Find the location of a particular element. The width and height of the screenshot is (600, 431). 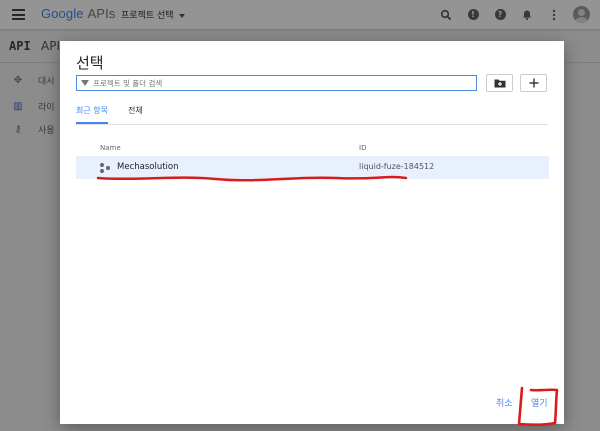

add-project-button is located at coordinates (533, 83).